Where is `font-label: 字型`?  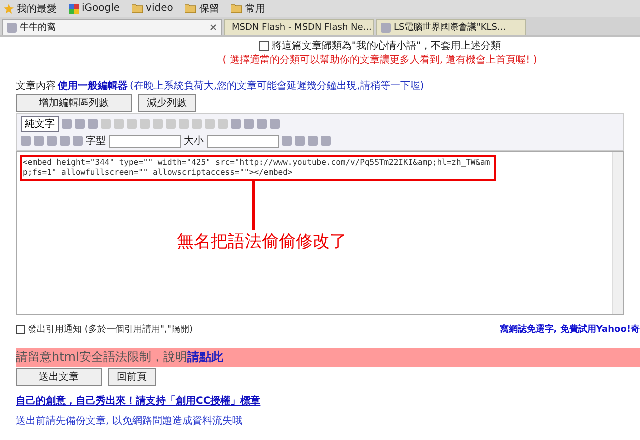
font-label: 字型 is located at coordinates (96, 141).